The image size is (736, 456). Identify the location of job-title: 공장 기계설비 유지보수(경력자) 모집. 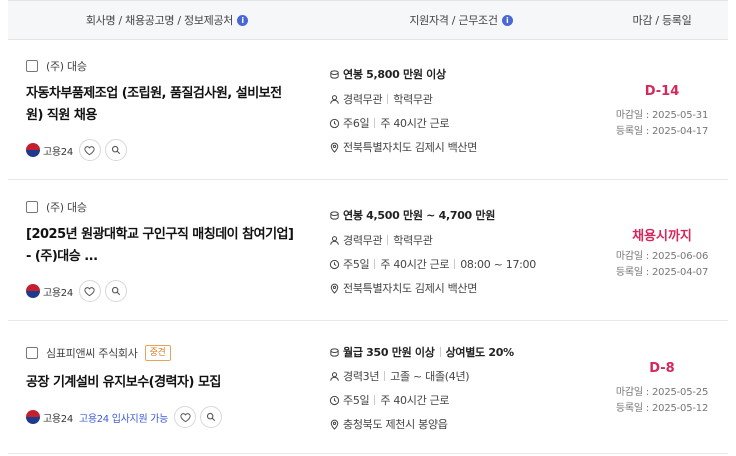
(161, 383).